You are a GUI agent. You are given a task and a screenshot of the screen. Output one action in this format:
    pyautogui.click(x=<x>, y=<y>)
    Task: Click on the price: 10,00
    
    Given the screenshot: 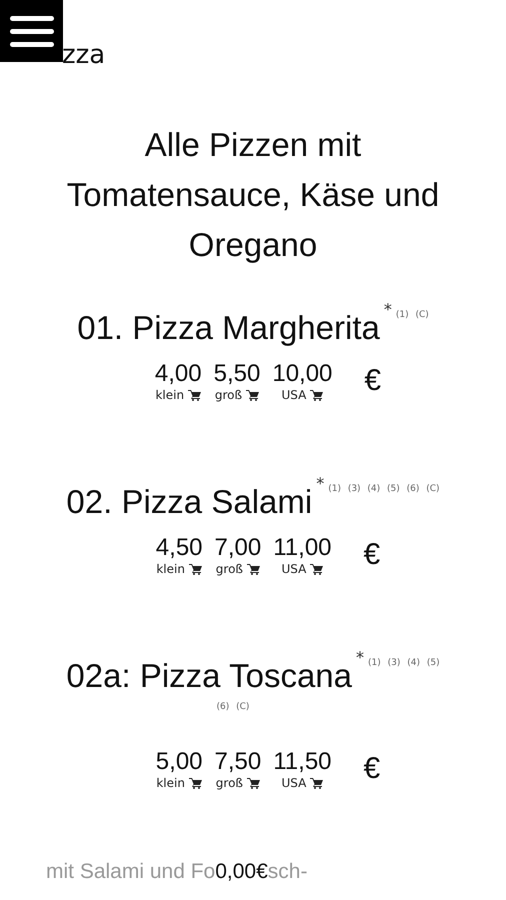 What is the action you would take?
    pyautogui.click(x=302, y=374)
    